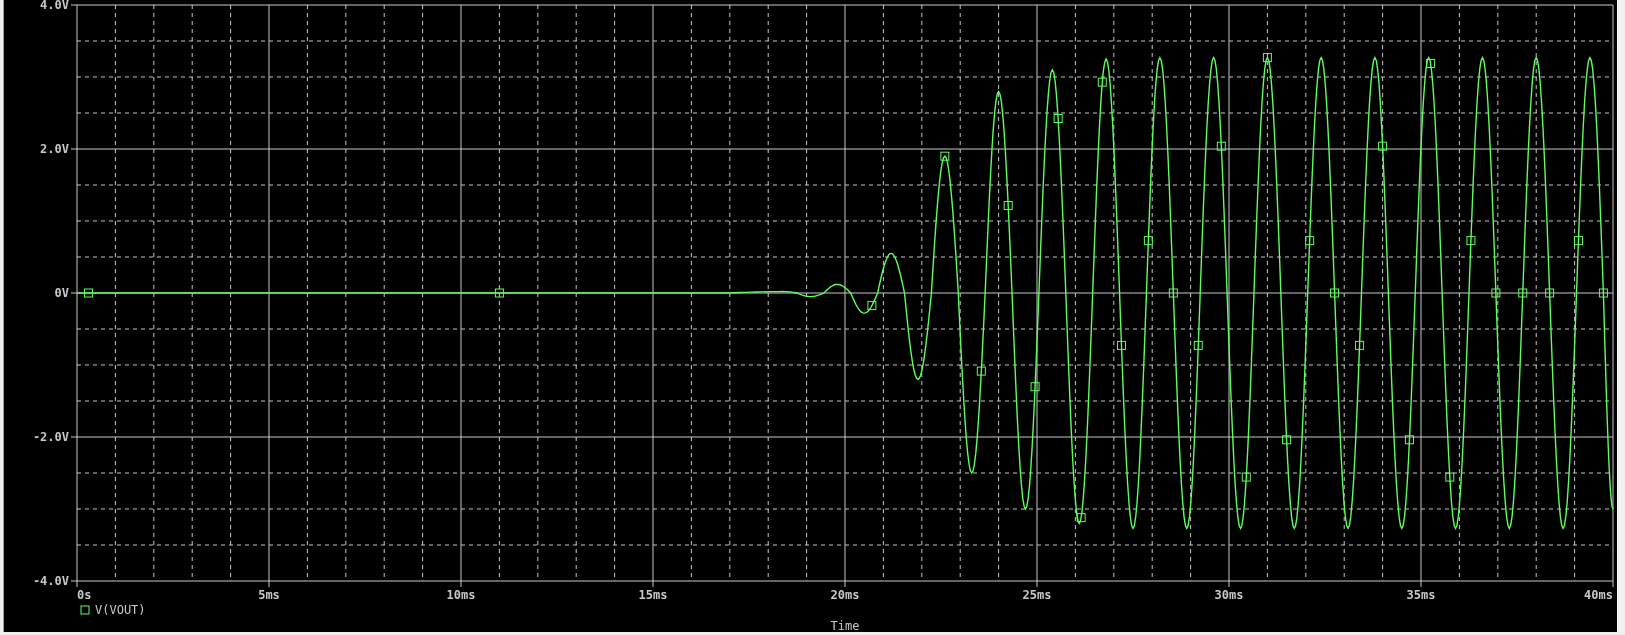 The image size is (1625, 635). Describe the element at coordinates (845, 625) in the screenshot. I see `x-axis-title: Time` at that location.